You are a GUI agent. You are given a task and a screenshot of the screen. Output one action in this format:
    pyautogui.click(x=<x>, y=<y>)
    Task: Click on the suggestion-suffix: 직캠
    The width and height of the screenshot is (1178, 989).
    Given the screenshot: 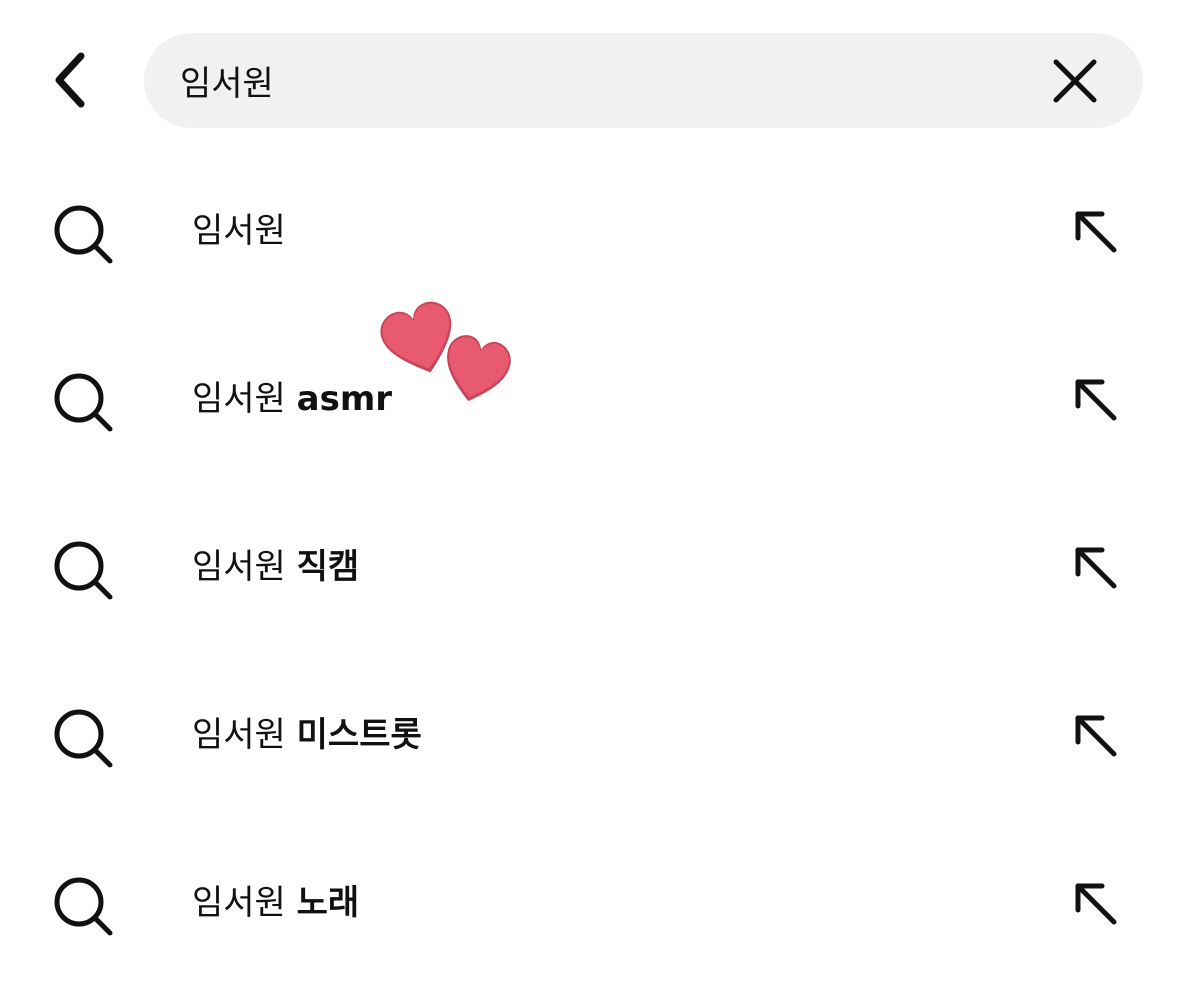 What is the action you would take?
    pyautogui.click(x=328, y=567)
    